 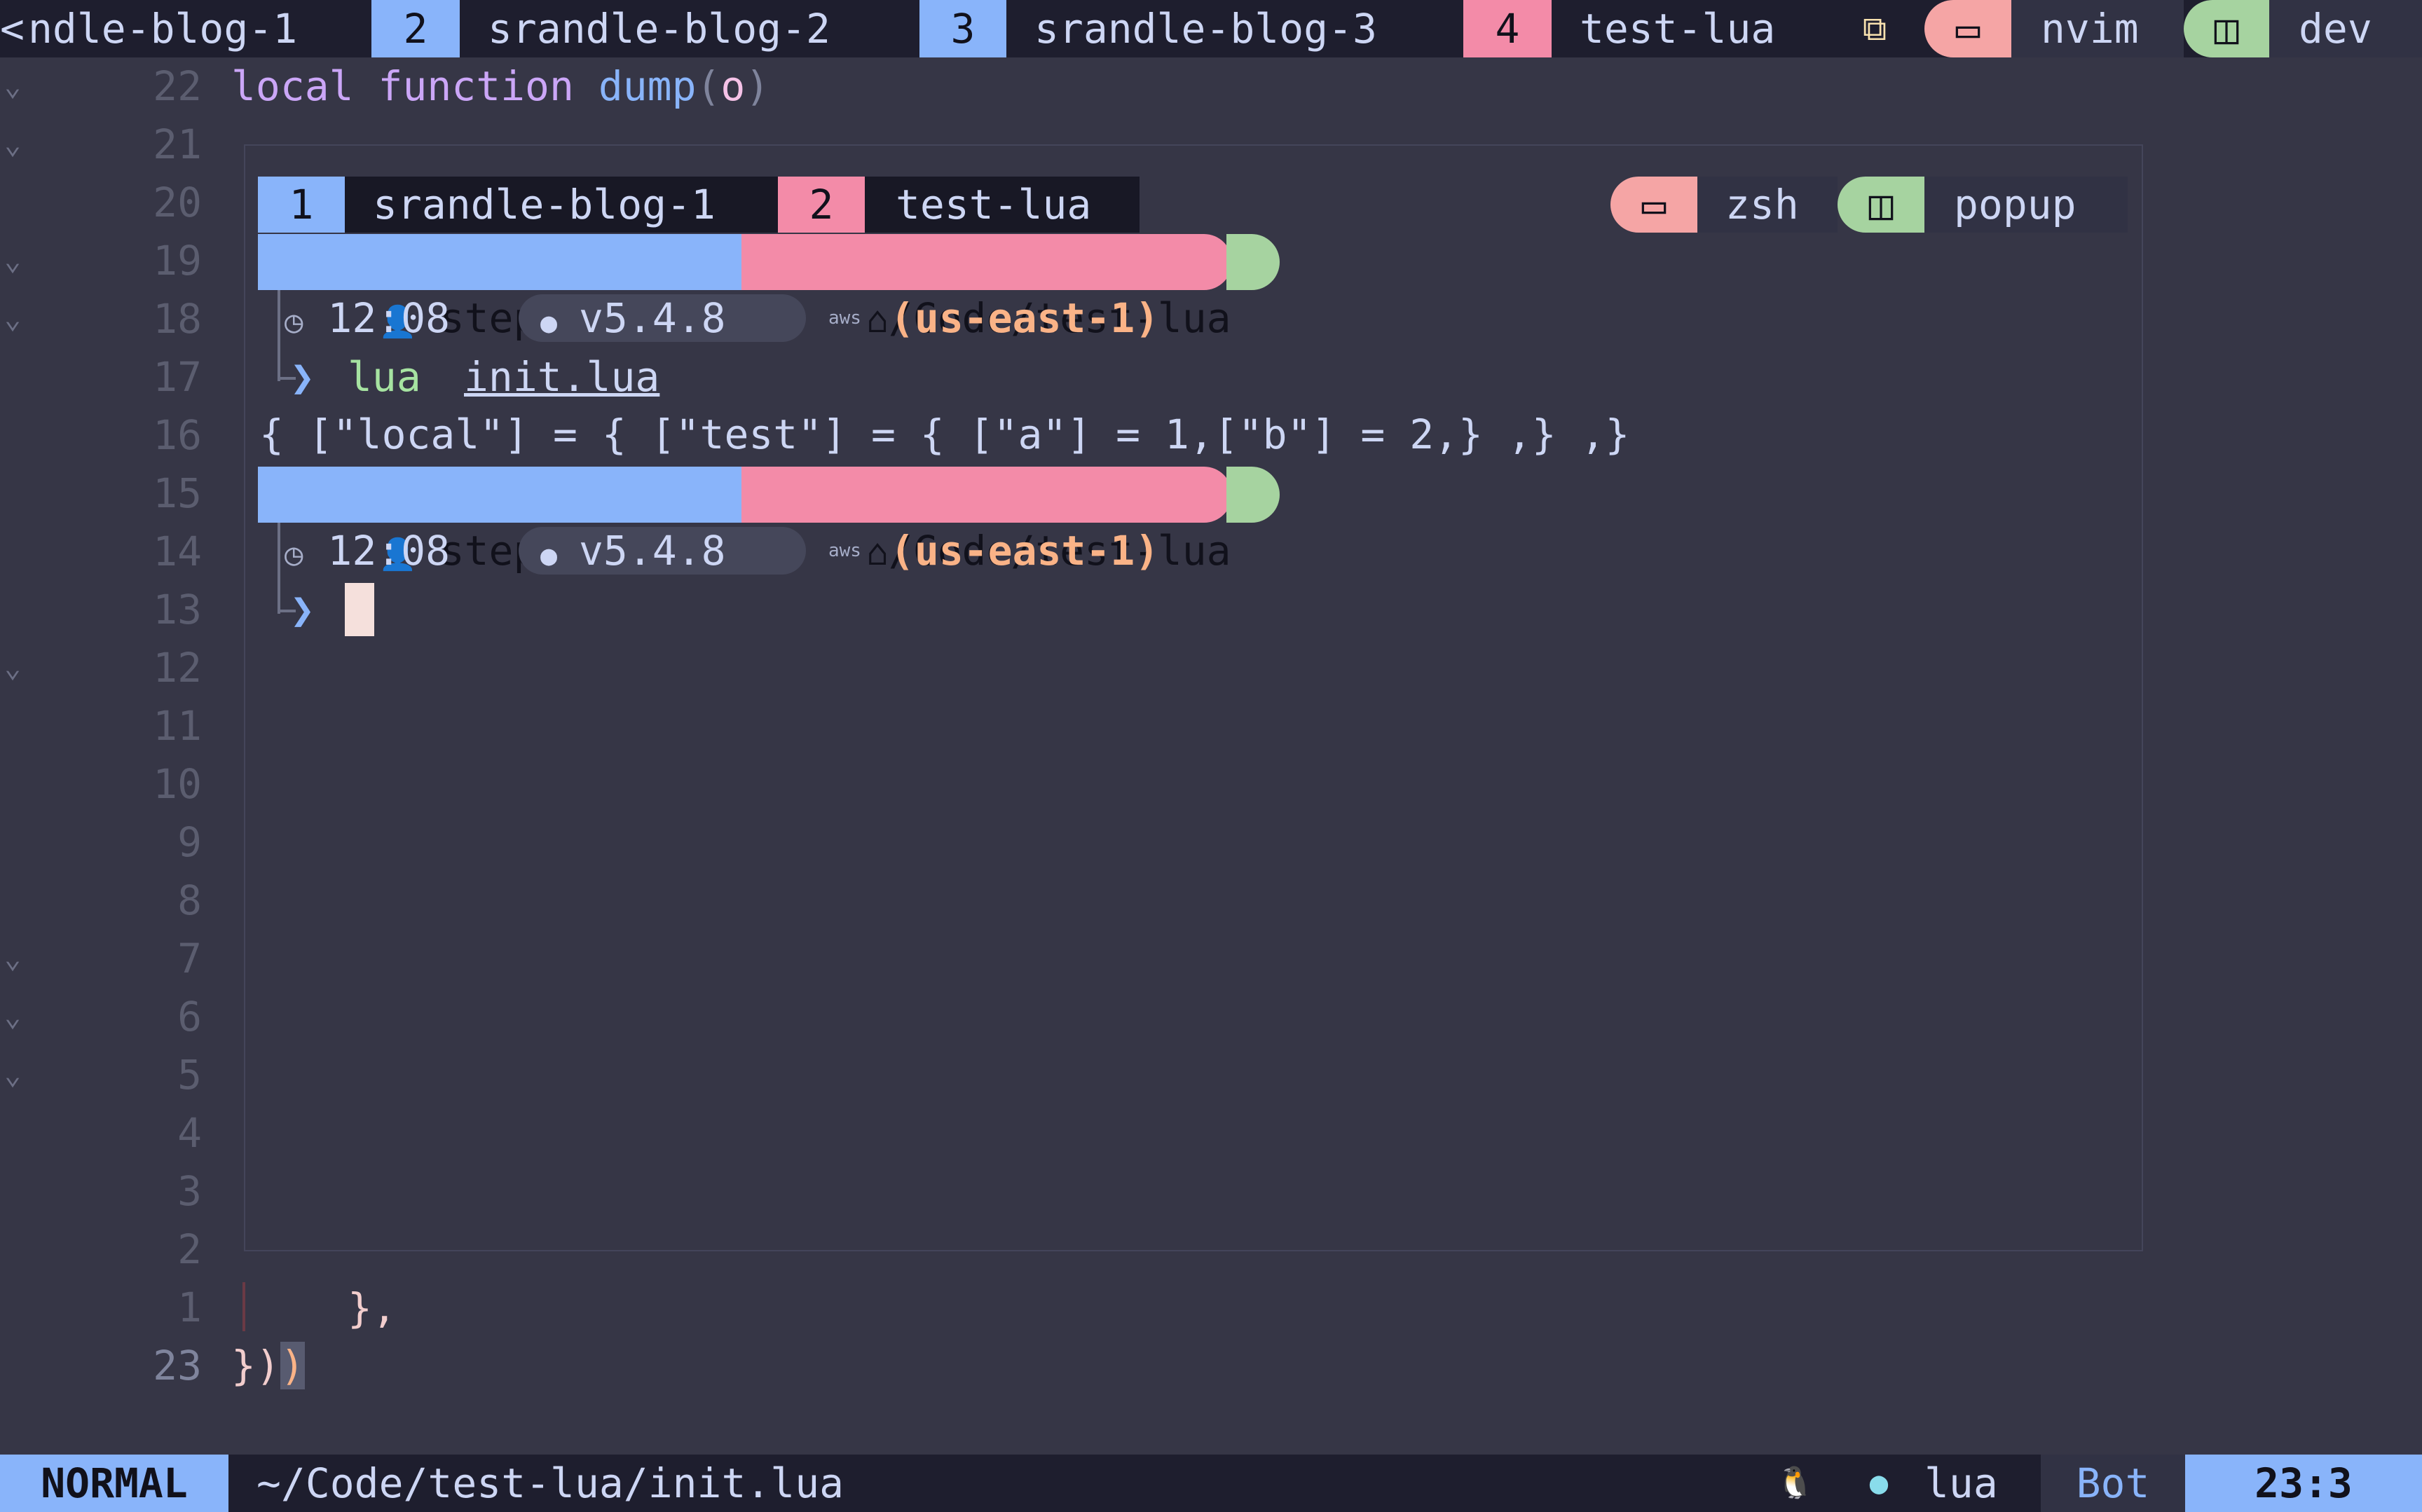 I want to click on line-number: 12, so click(x=177, y=668).